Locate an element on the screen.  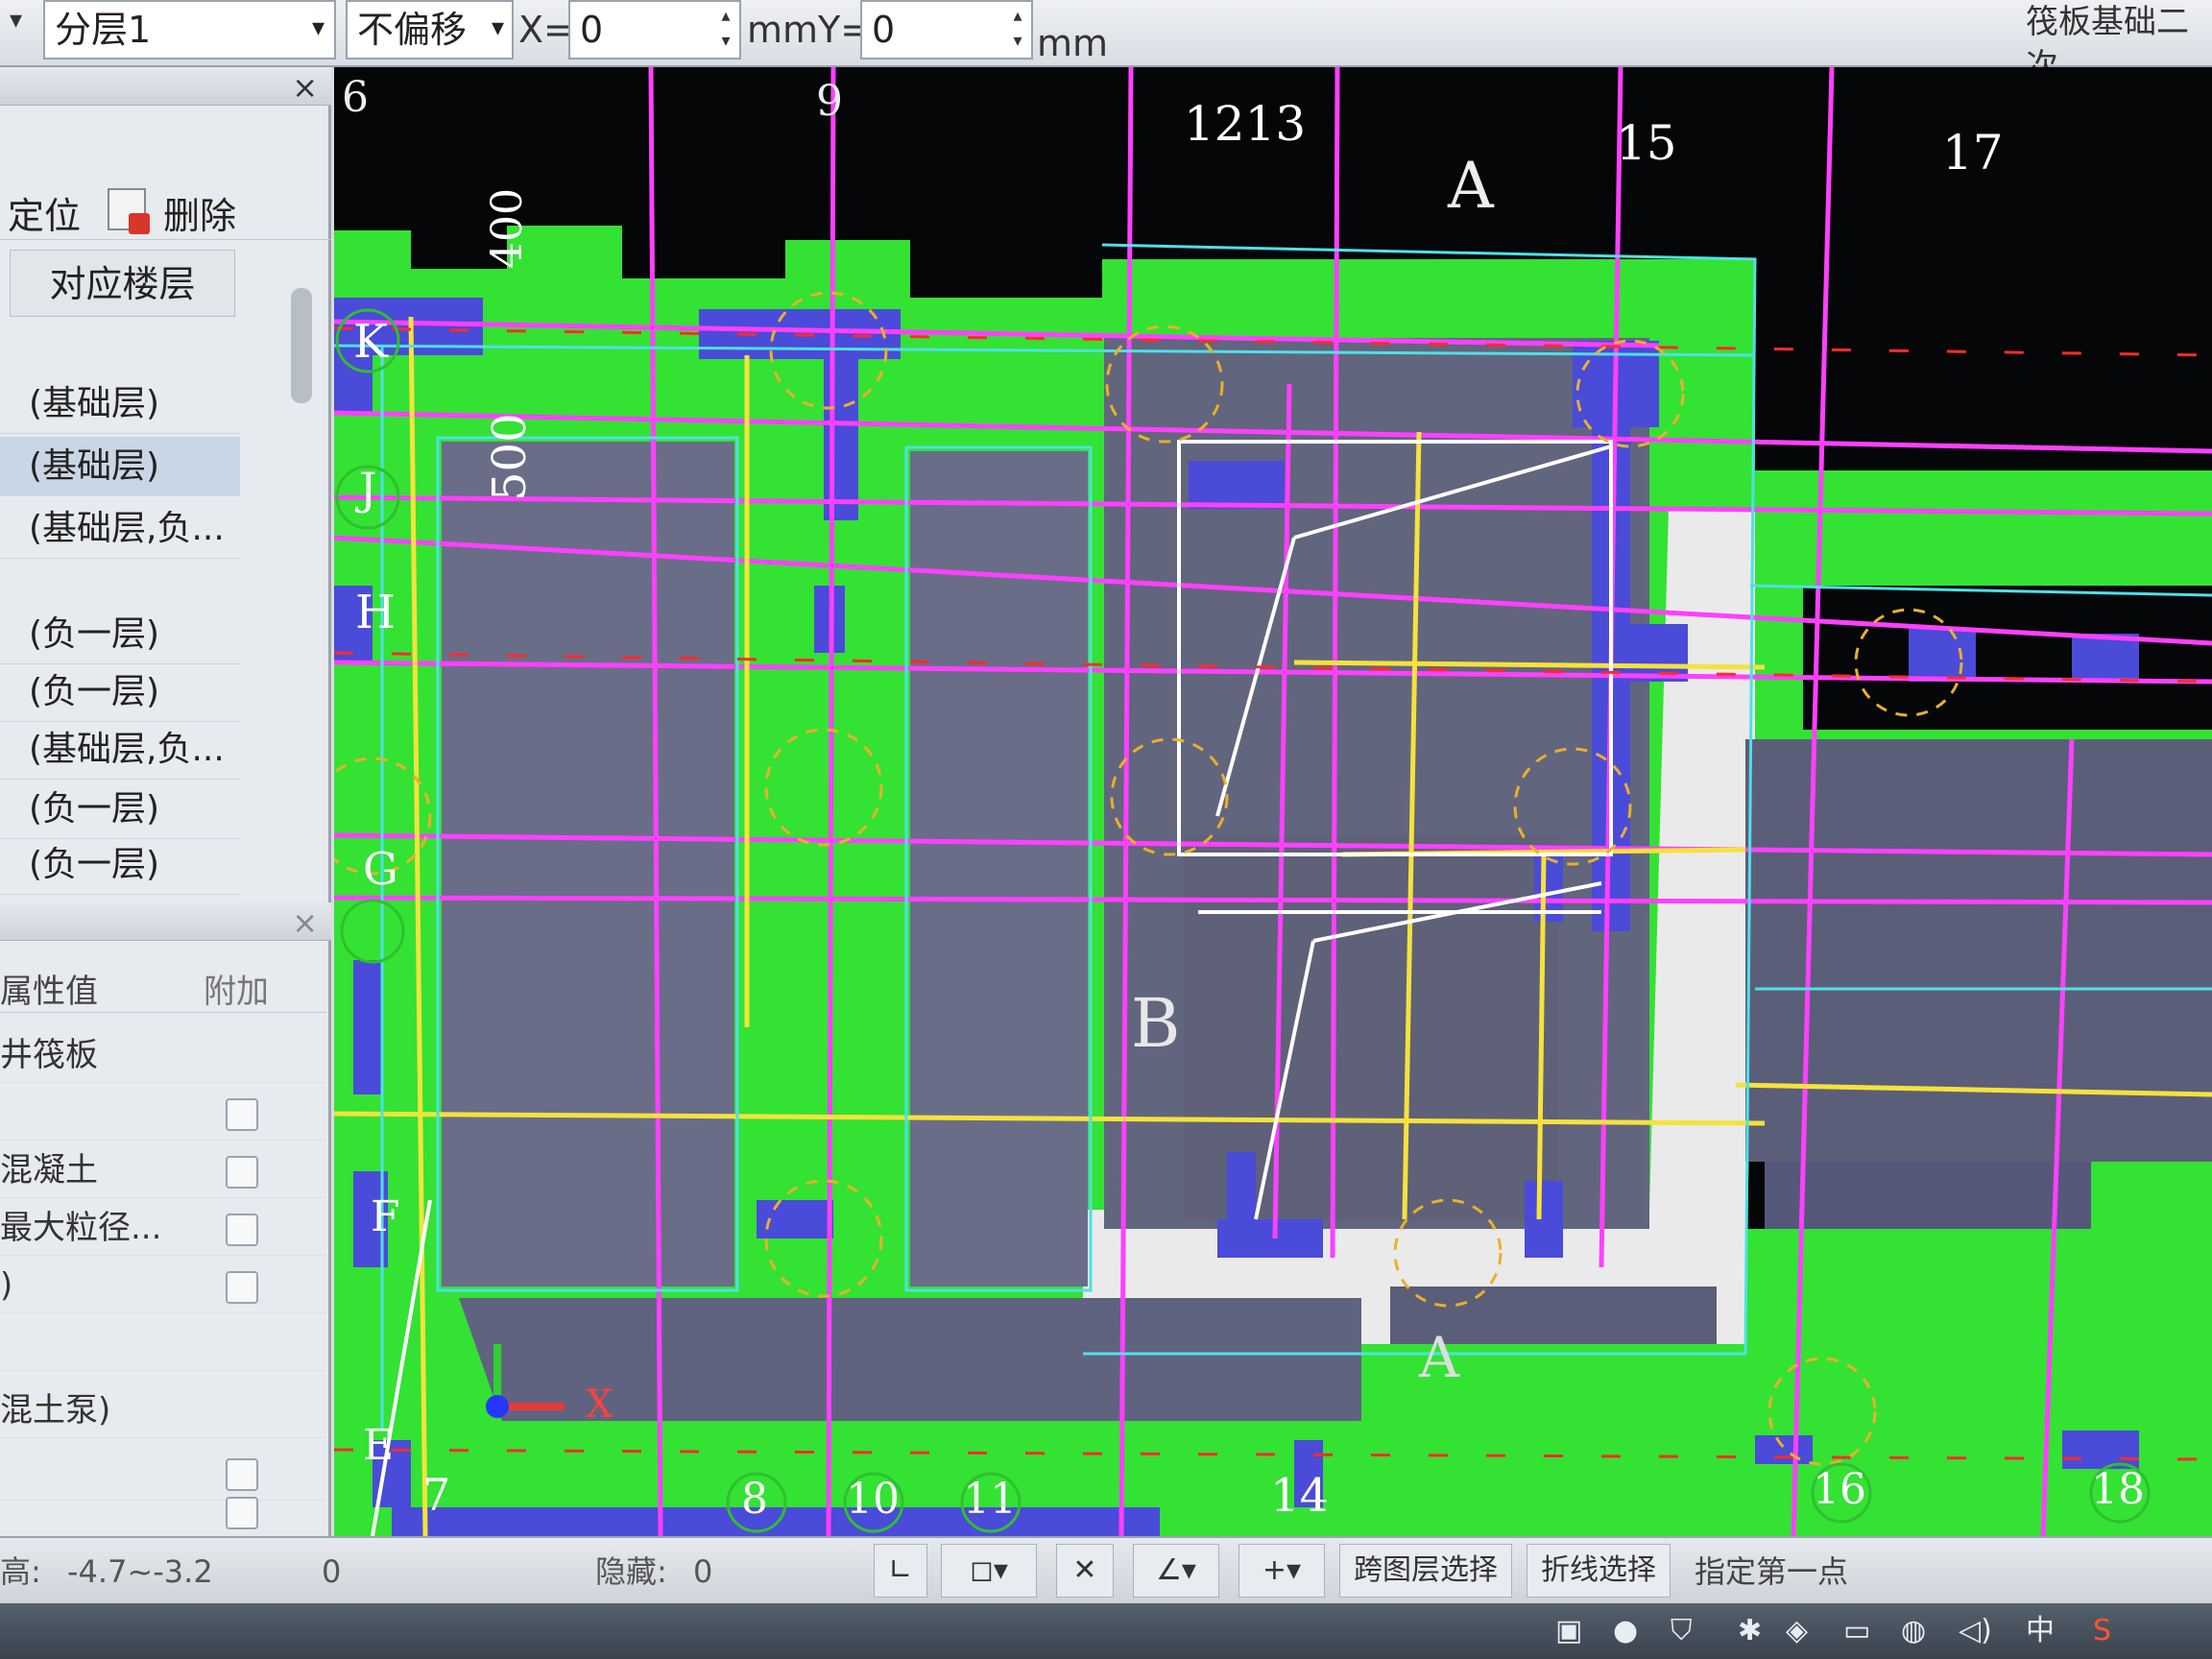
axis-label-top-9: 9 is located at coordinates (829, 101).